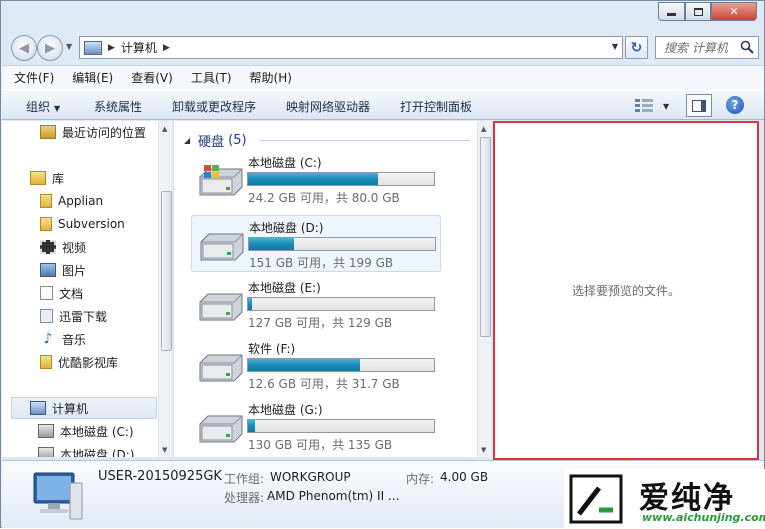  I want to click on navigation-row: ◀ ▶ ▼ ▶ 计算机 ▶ ▼ ↻ 搜索 计算机, so click(383, 47).